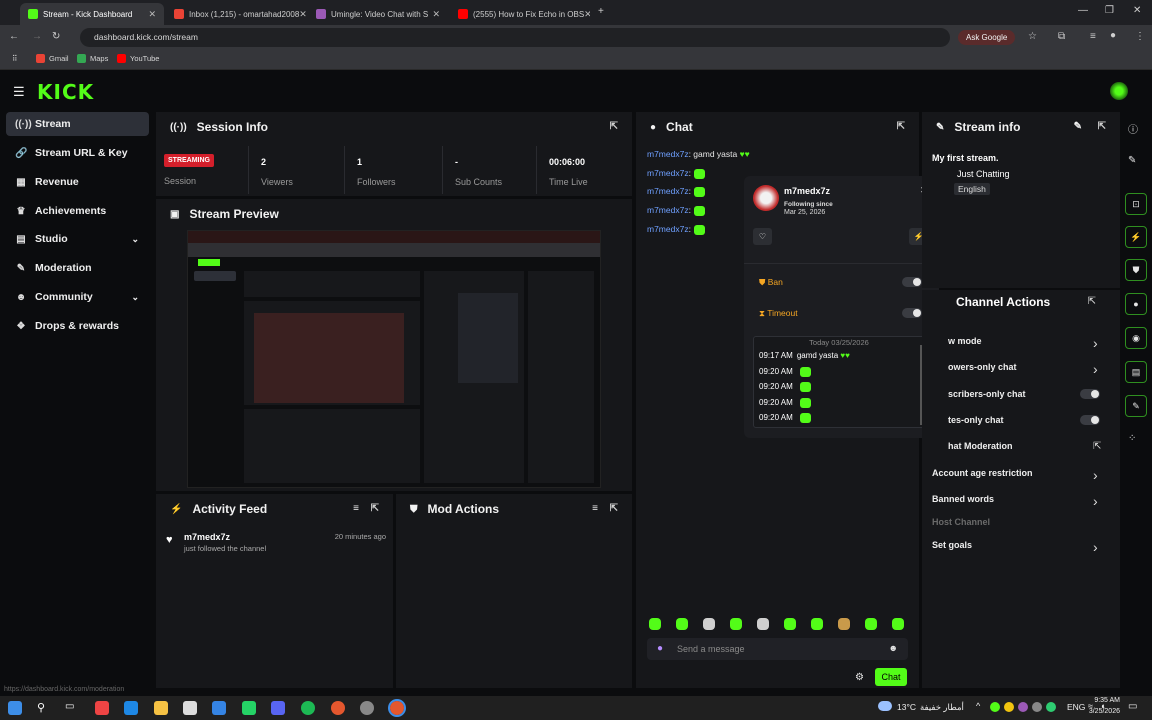  I want to click on chrome-icon, so click(338, 708).